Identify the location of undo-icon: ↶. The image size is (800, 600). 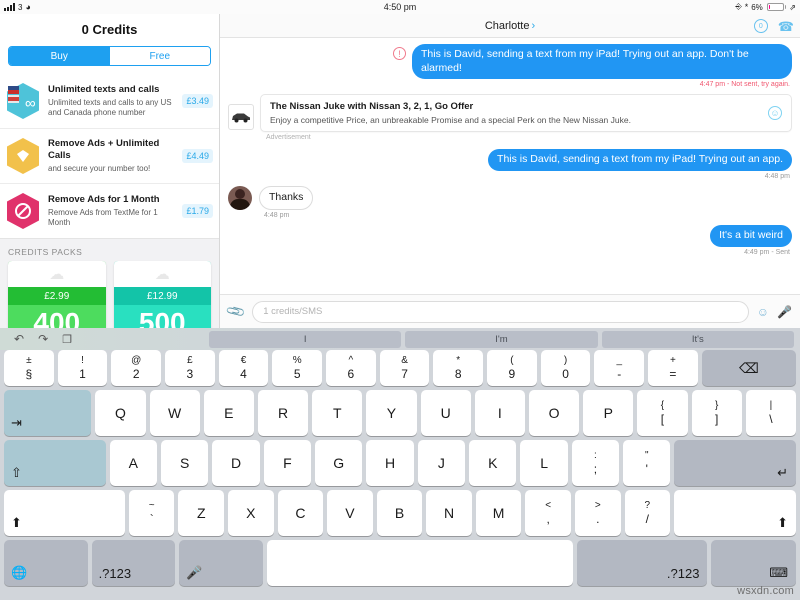
(19, 339).